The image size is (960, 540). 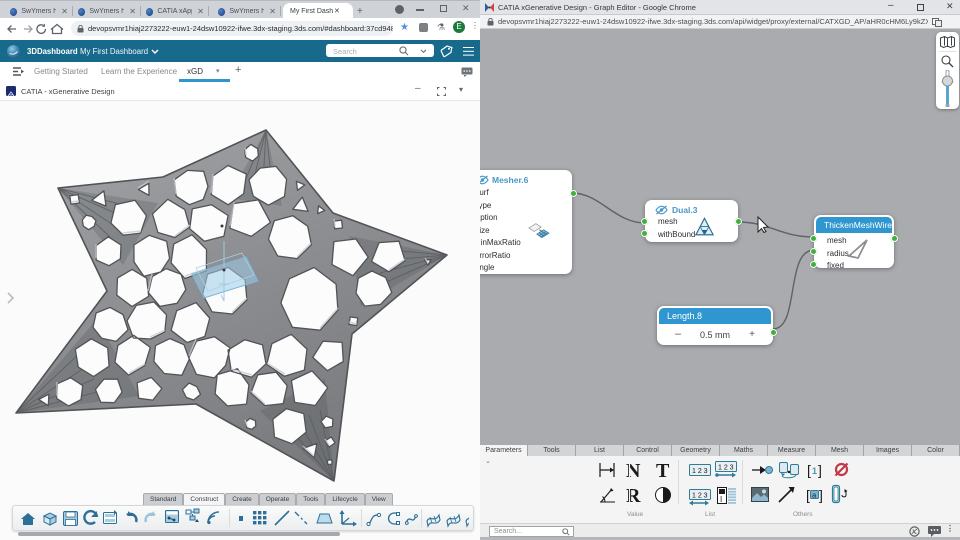 What do you see at coordinates (633, 471) in the screenshot?
I see `svg-text: N` at bounding box center [633, 471].